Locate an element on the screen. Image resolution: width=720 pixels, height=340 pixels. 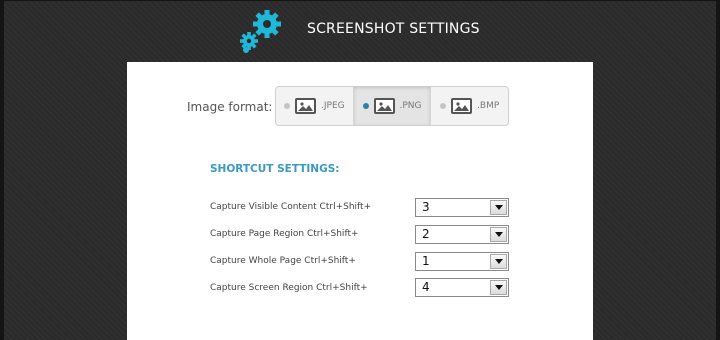
radio-jpeg is located at coordinates (287, 106).